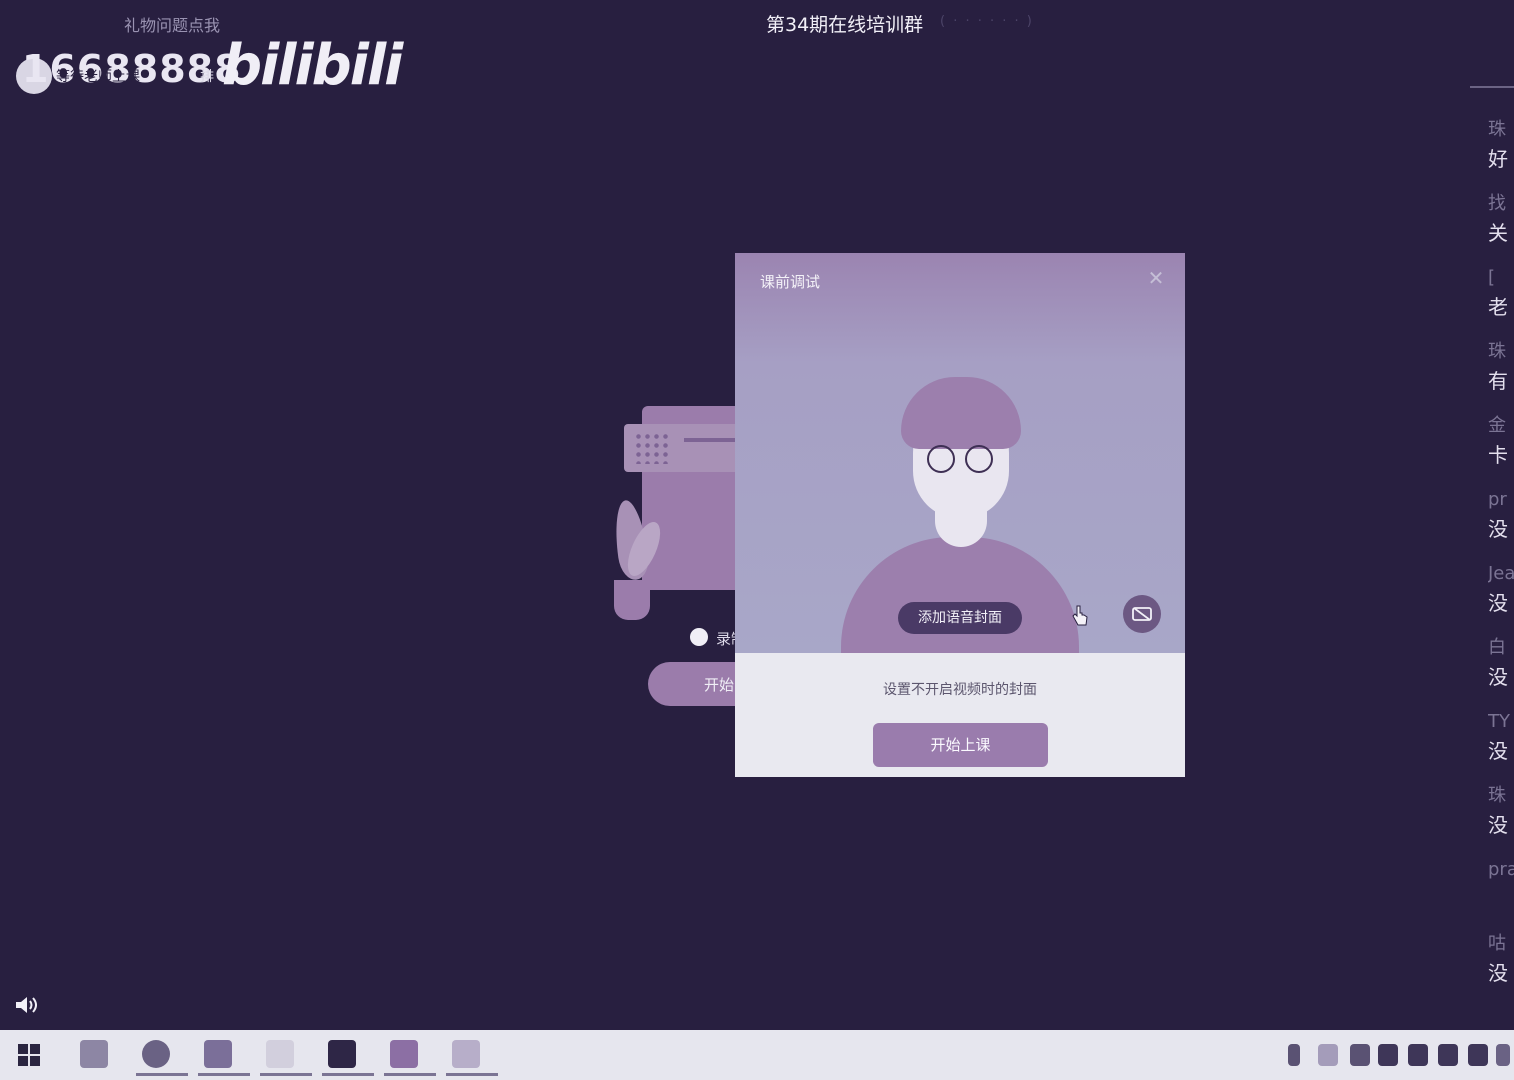 The width and height of the screenshot is (1514, 1080). Describe the element at coordinates (1388, 1055) in the screenshot. I see `qq-tray-icon` at that location.